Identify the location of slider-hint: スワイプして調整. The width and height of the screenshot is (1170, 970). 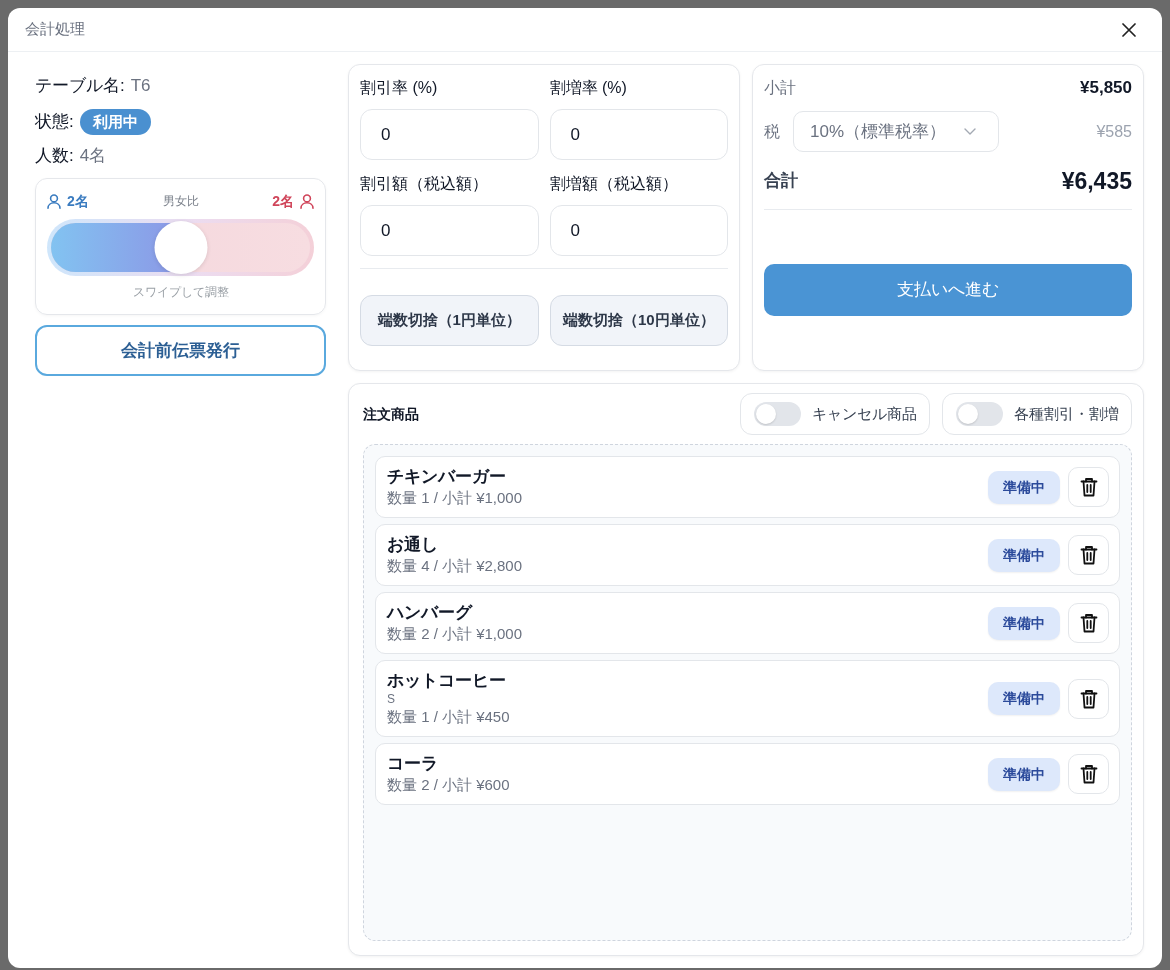
(180, 292).